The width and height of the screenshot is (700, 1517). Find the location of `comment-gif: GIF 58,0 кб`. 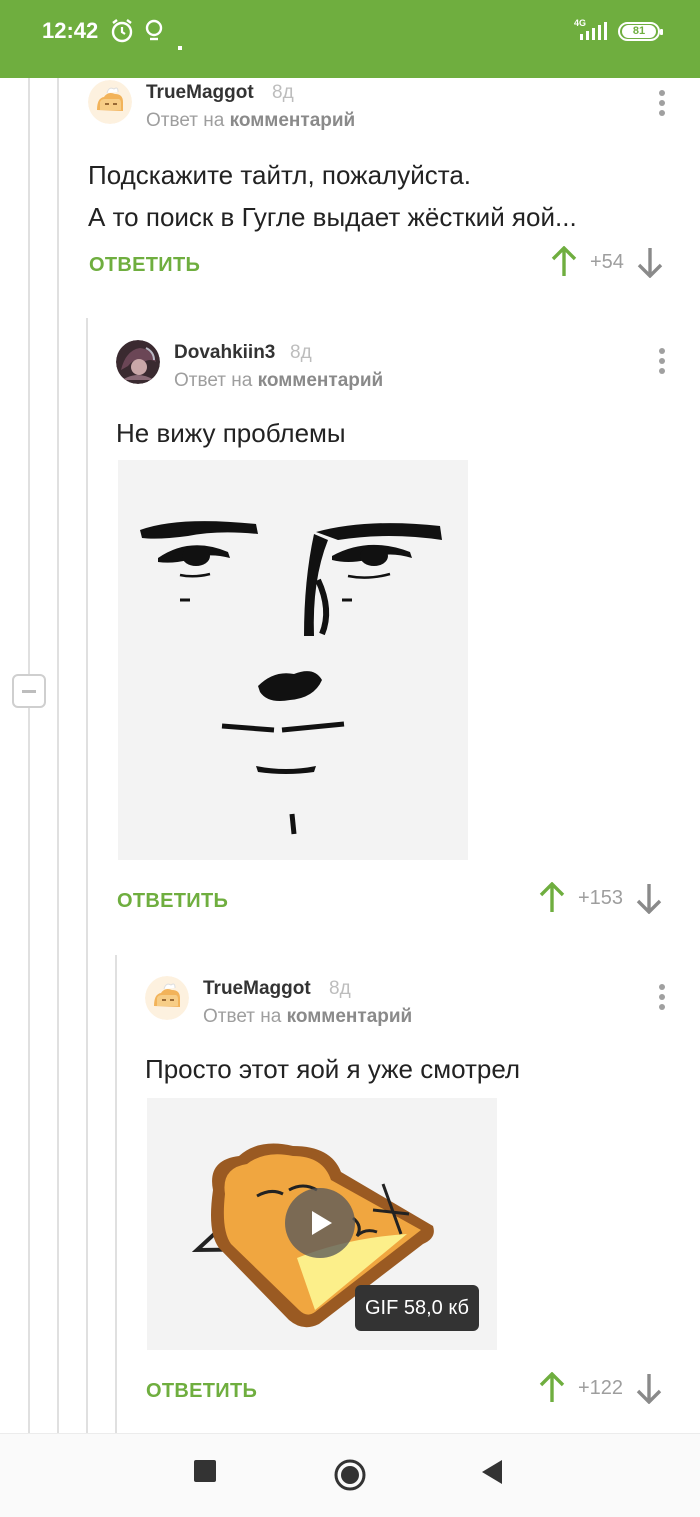

comment-gif: GIF 58,0 кб is located at coordinates (322, 1224).